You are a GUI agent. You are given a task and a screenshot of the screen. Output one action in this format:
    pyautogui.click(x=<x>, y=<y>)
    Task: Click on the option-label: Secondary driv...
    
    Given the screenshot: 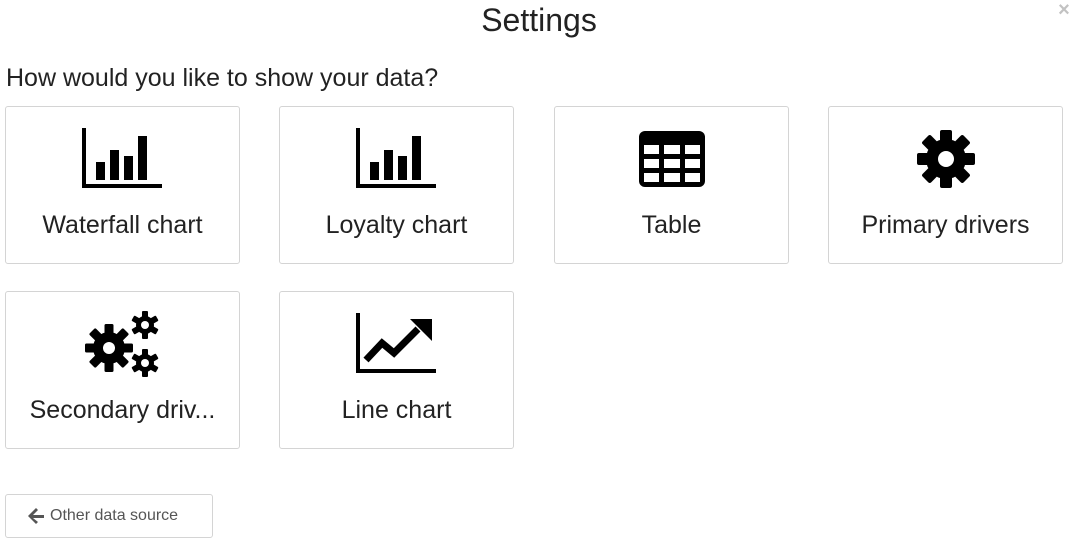 What is the action you would take?
    pyautogui.click(x=122, y=410)
    